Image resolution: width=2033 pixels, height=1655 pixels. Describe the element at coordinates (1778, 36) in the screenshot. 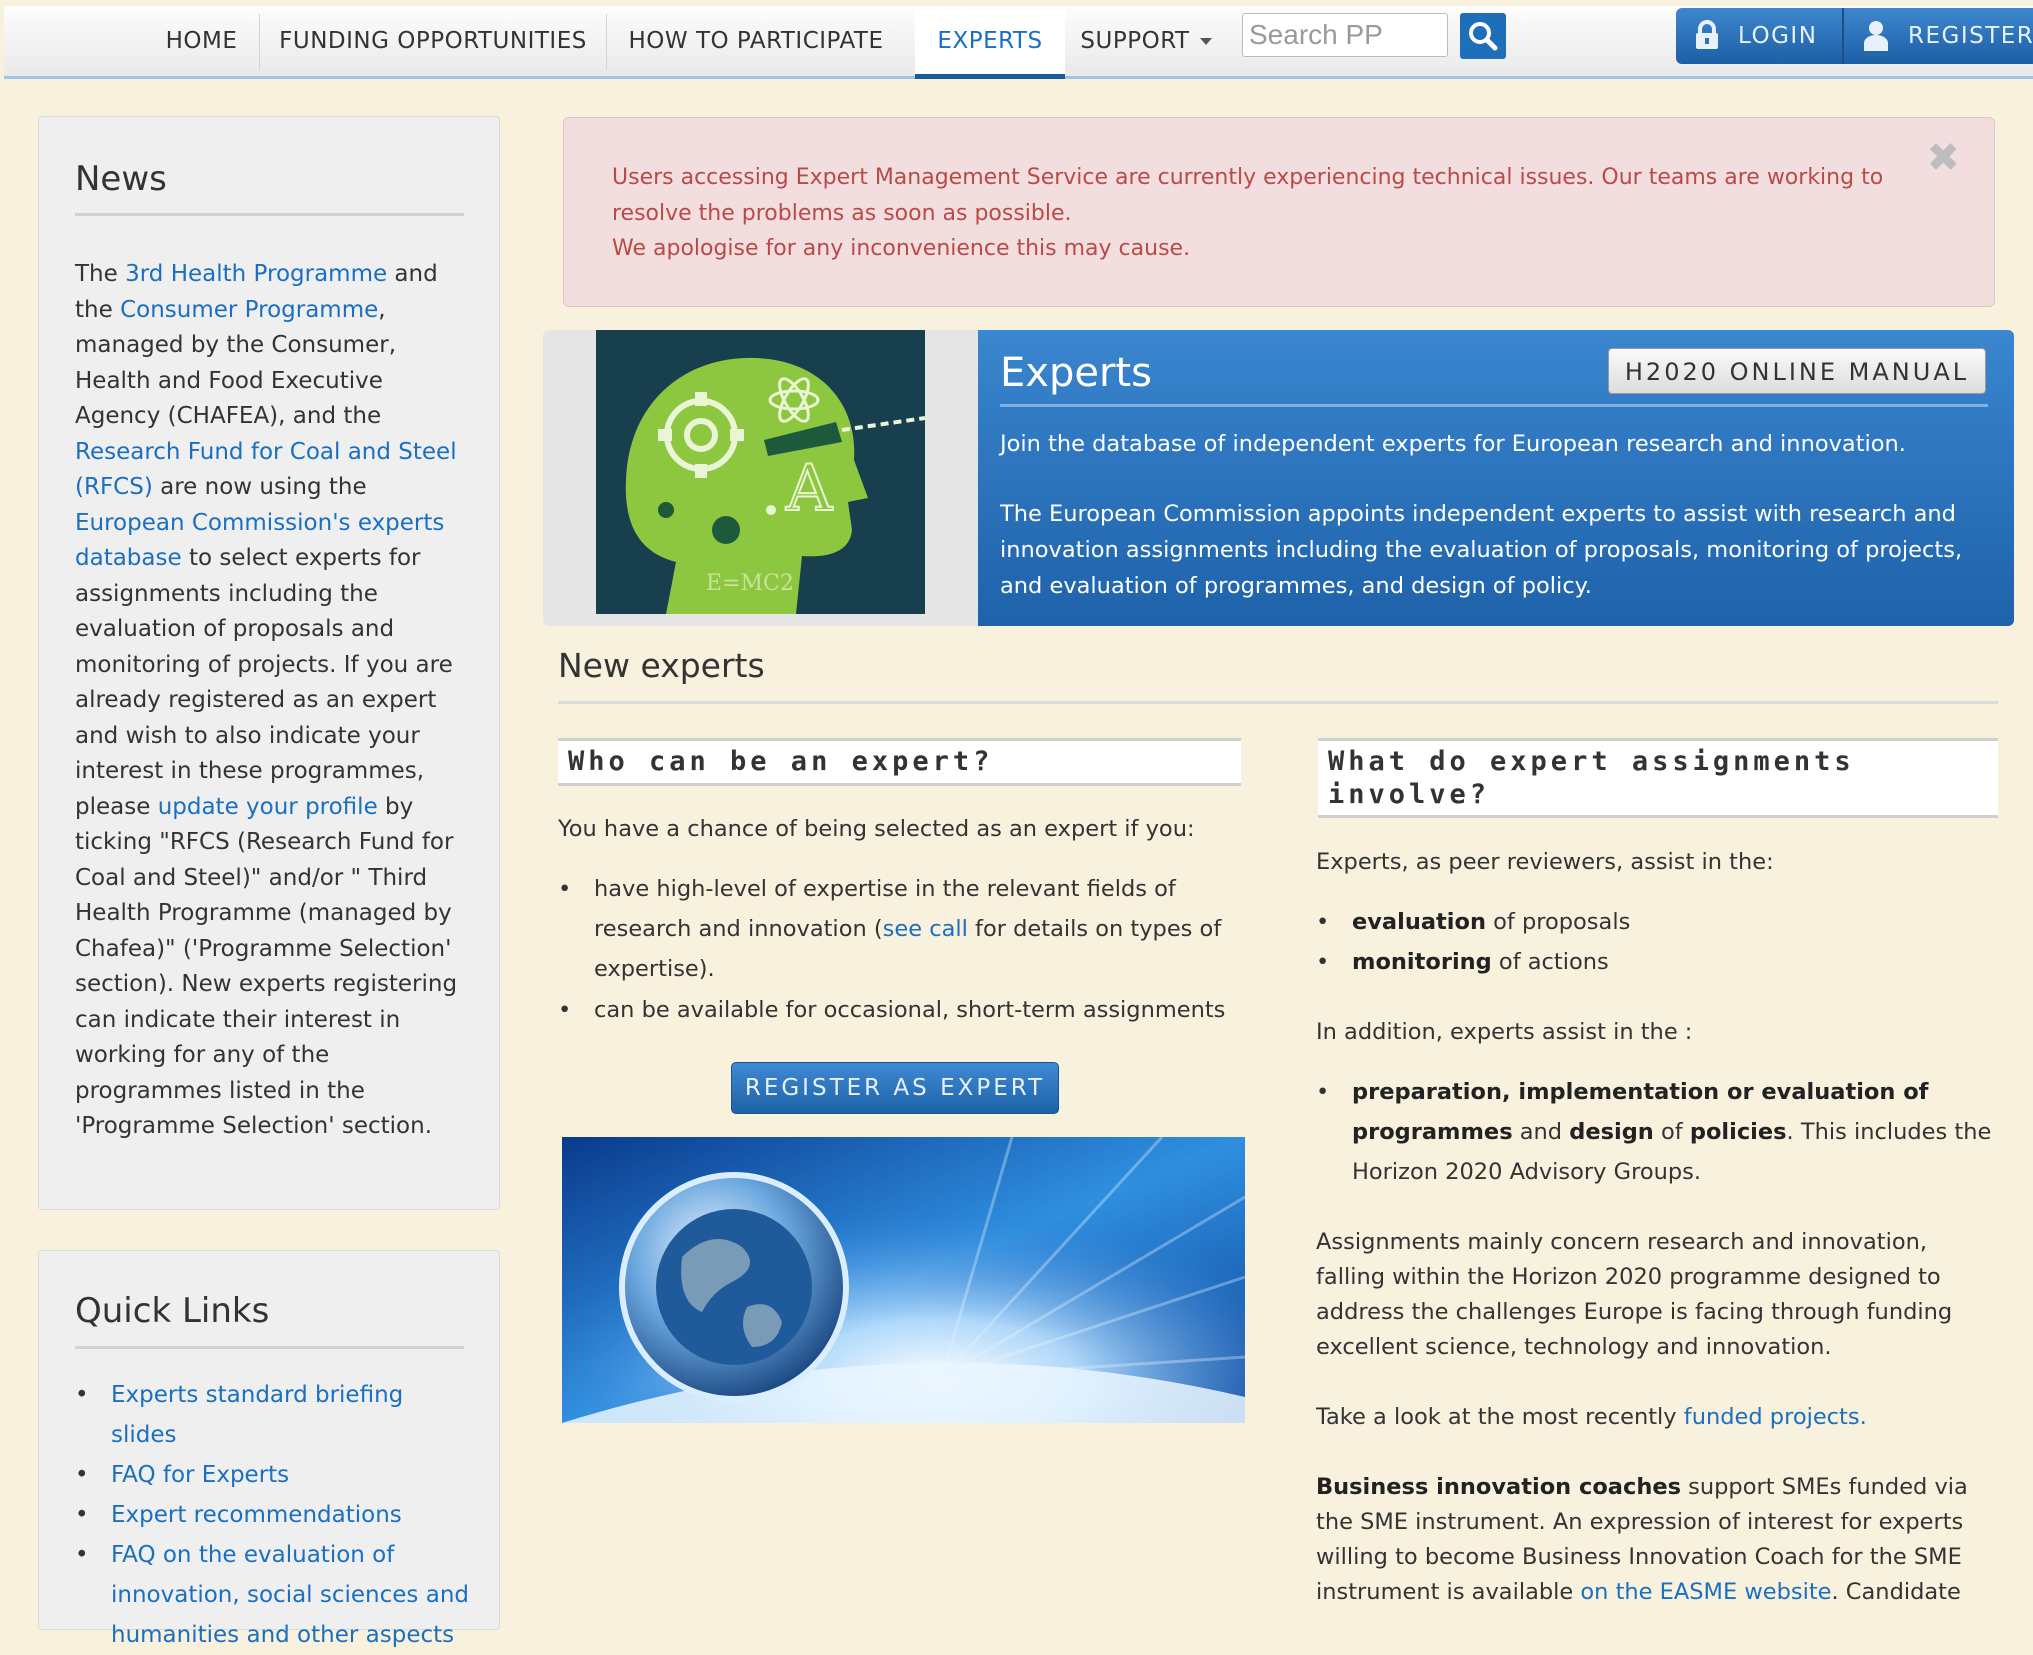

I see `login-label: LOGIN` at that location.